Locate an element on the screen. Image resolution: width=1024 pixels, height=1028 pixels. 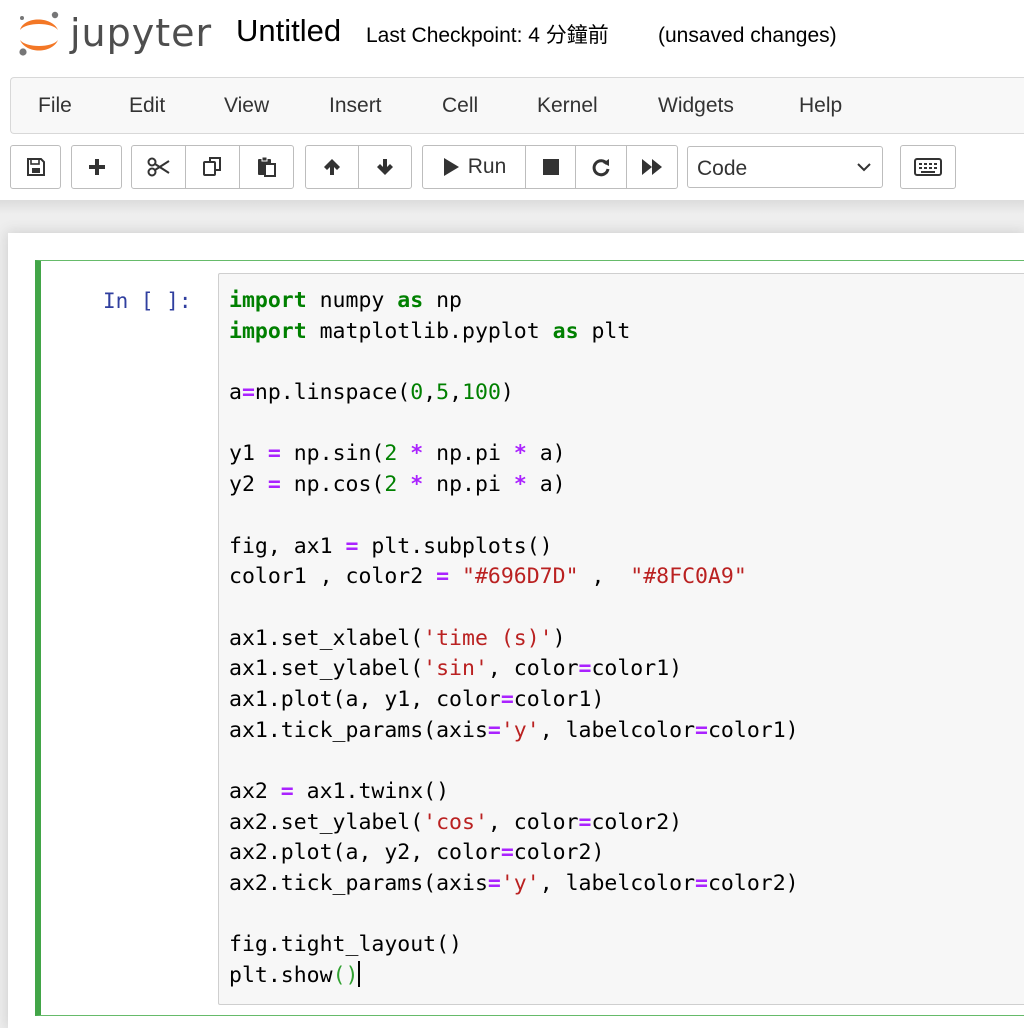
insert-cell-button is located at coordinates (96, 167).